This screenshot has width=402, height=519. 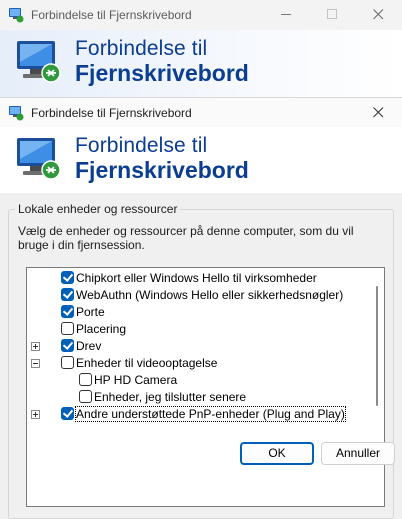 I want to click on dialog-close-button, so click(x=379, y=113).